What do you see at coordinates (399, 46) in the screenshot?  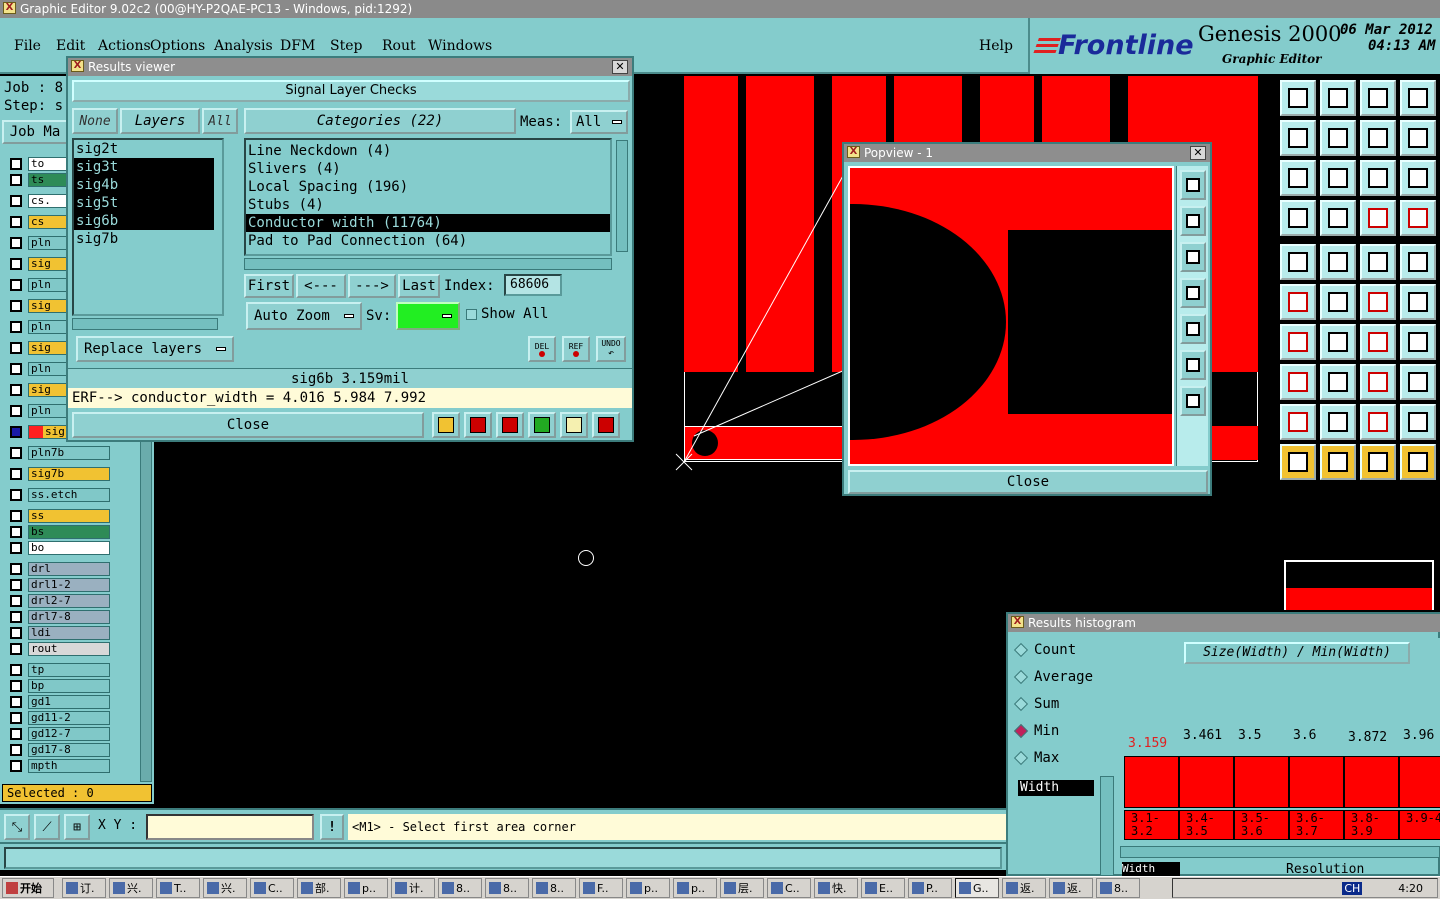 I see `menu-rout: Rout` at bounding box center [399, 46].